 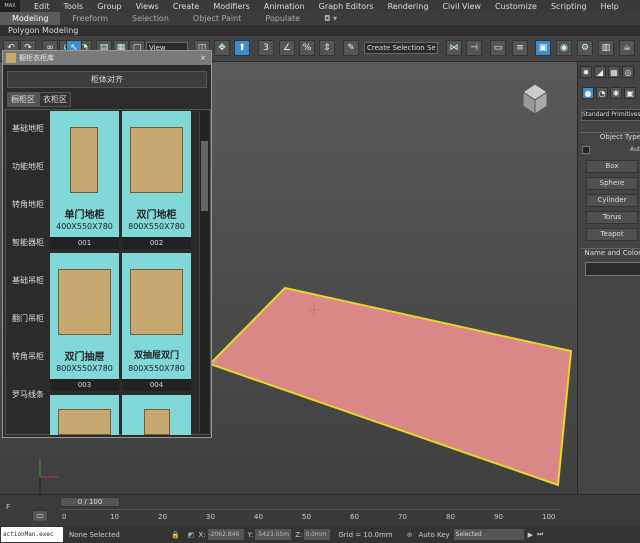 I want to click on primitive-type-select: Standard Primitives, so click(x=610, y=115).